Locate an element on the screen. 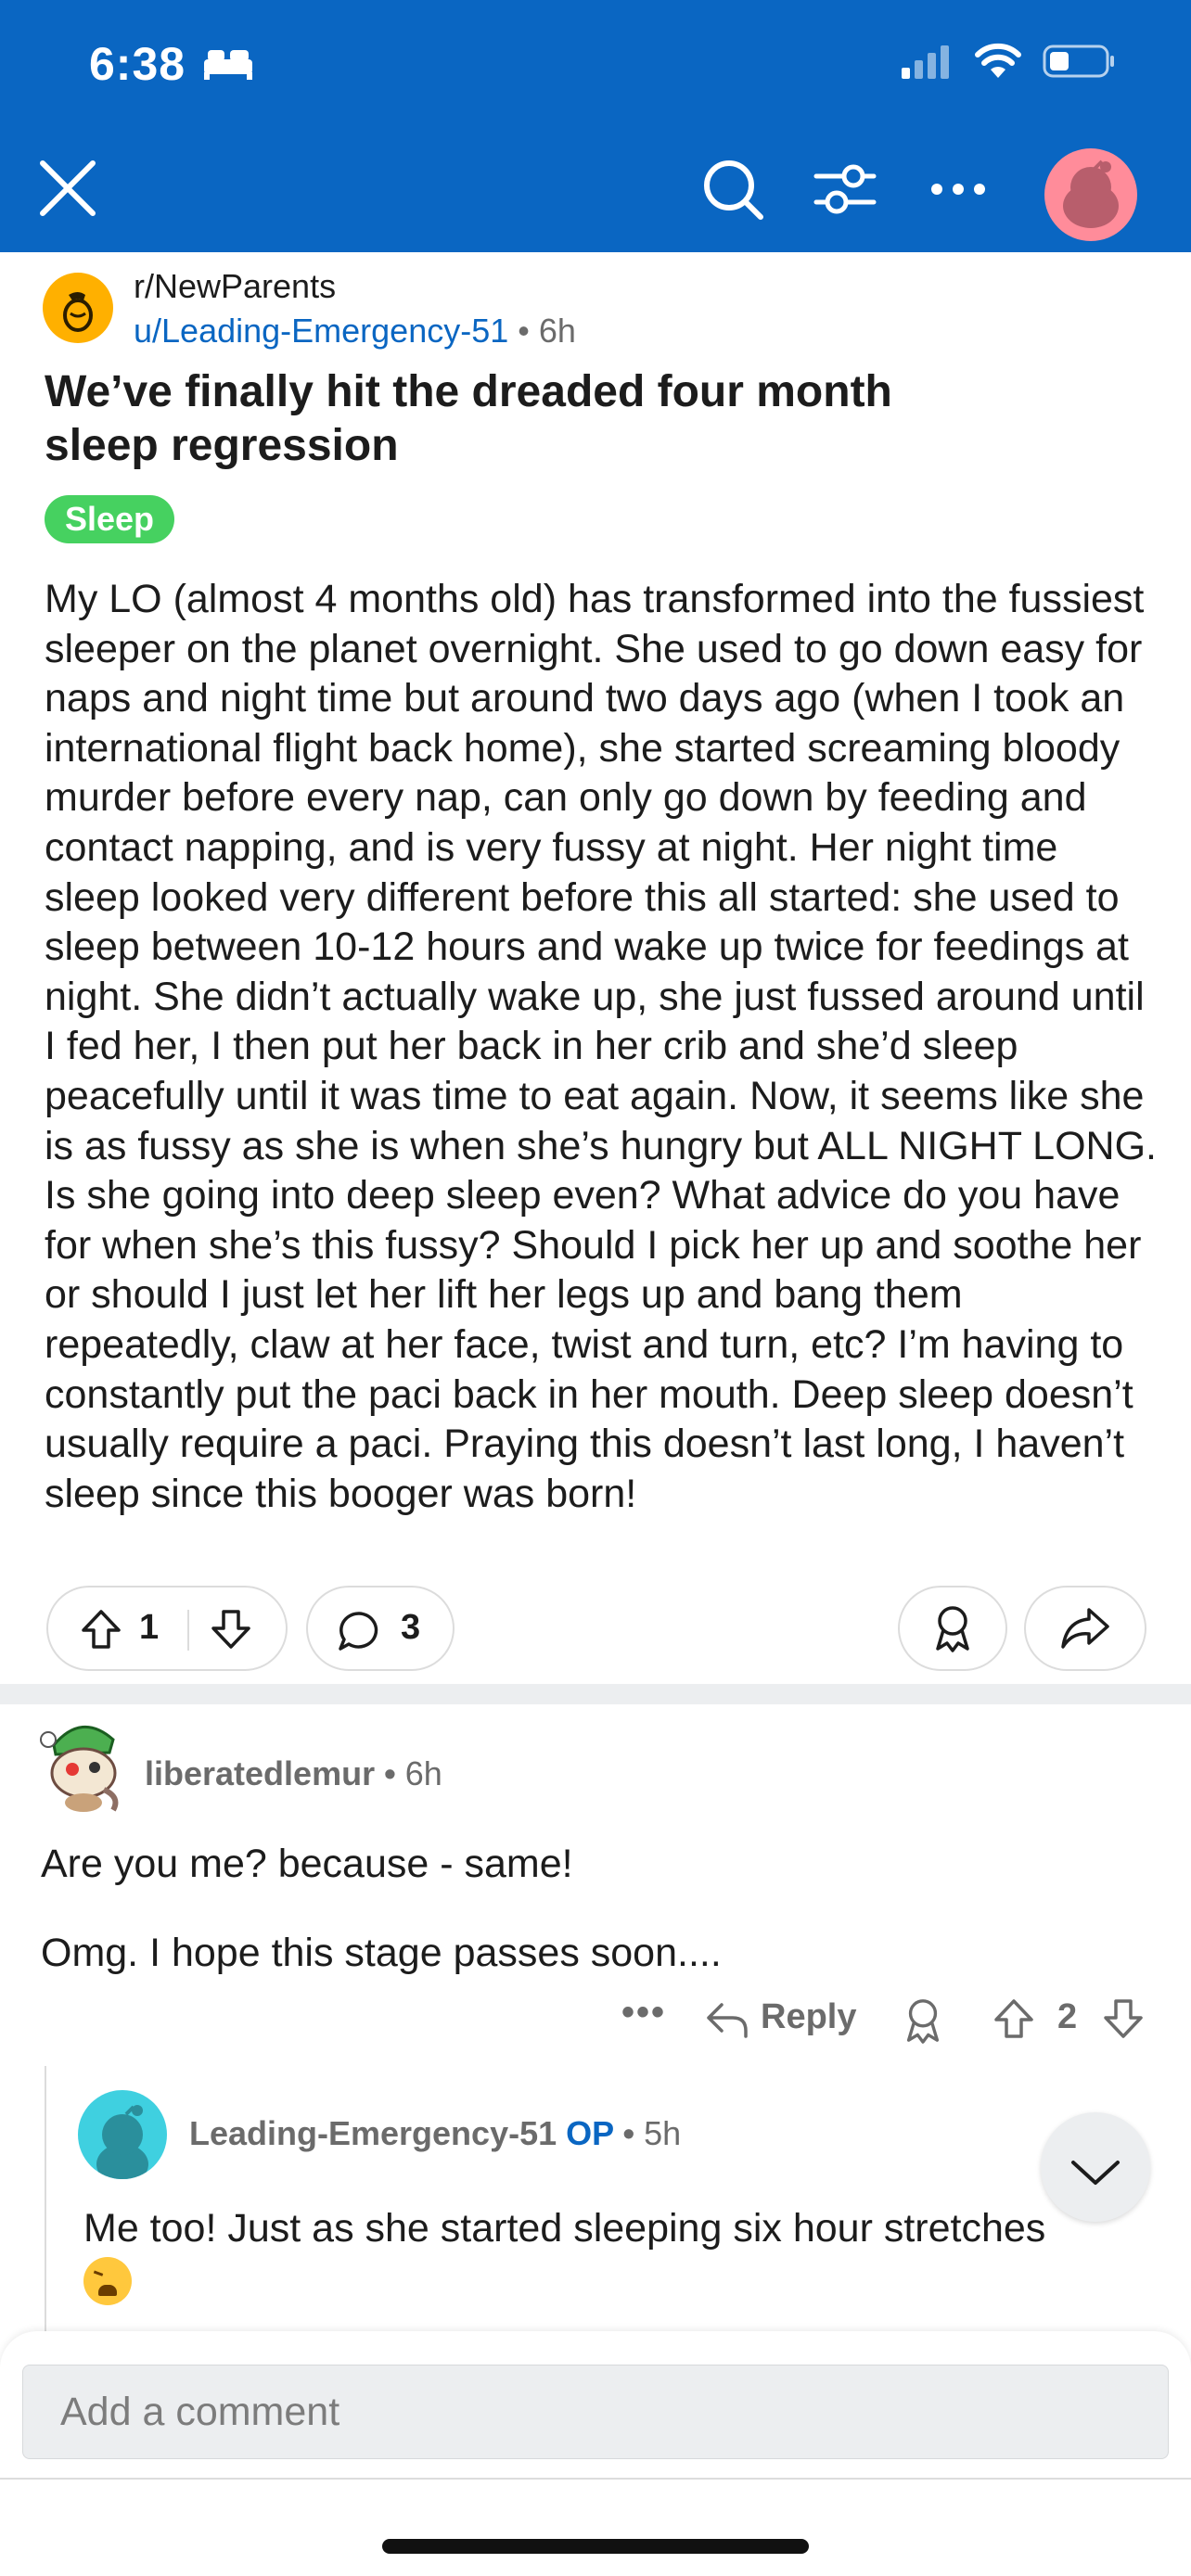 Image resolution: width=1191 pixels, height=2576 pixels. vote-control: 1 is located at coordinates (167, 1628).